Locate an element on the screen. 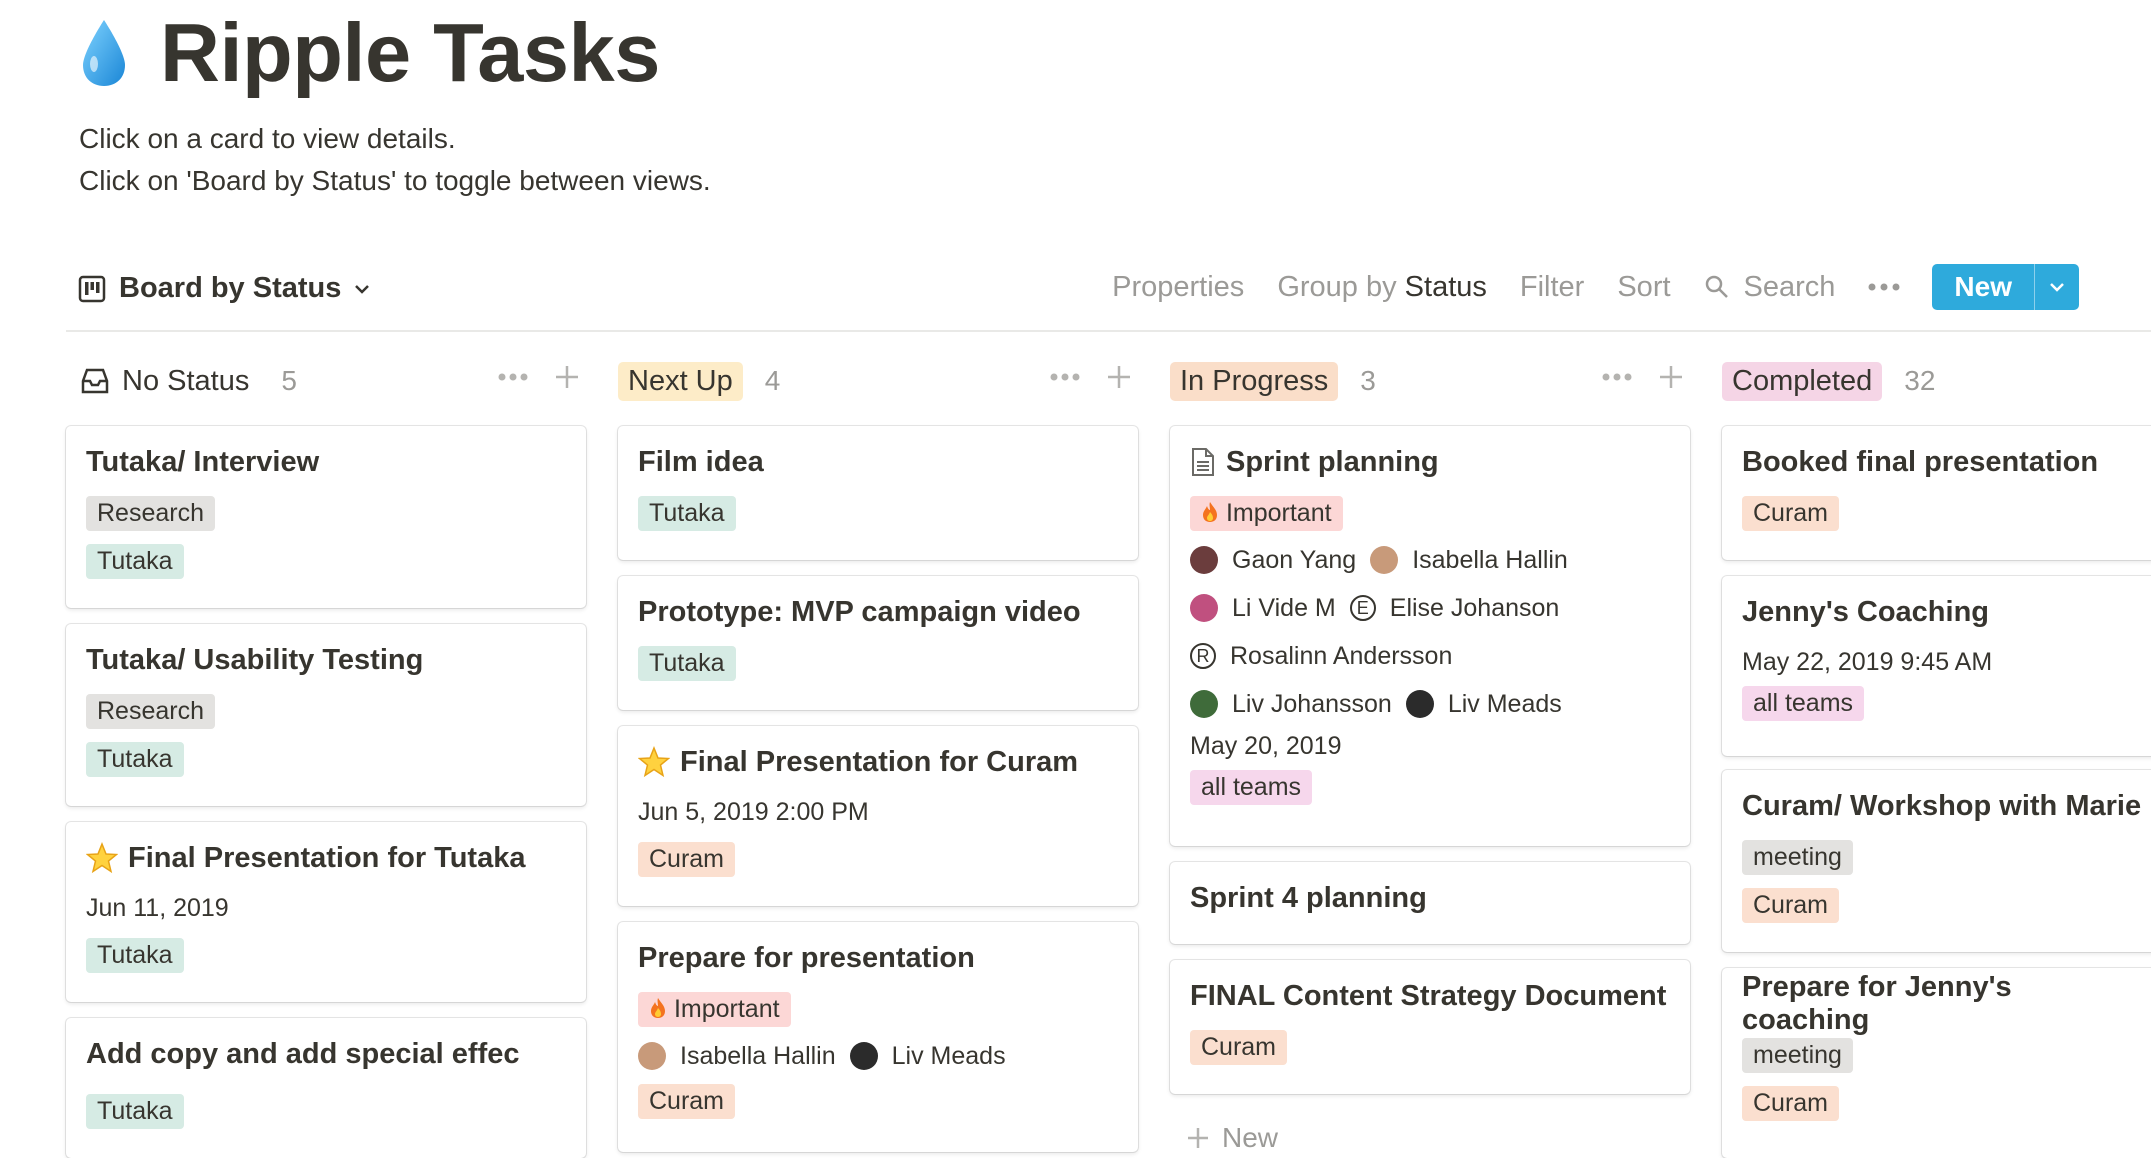 The height and width of the screenshot is (1158, 2151). new-button: New is located at coordinates (2005, 287).